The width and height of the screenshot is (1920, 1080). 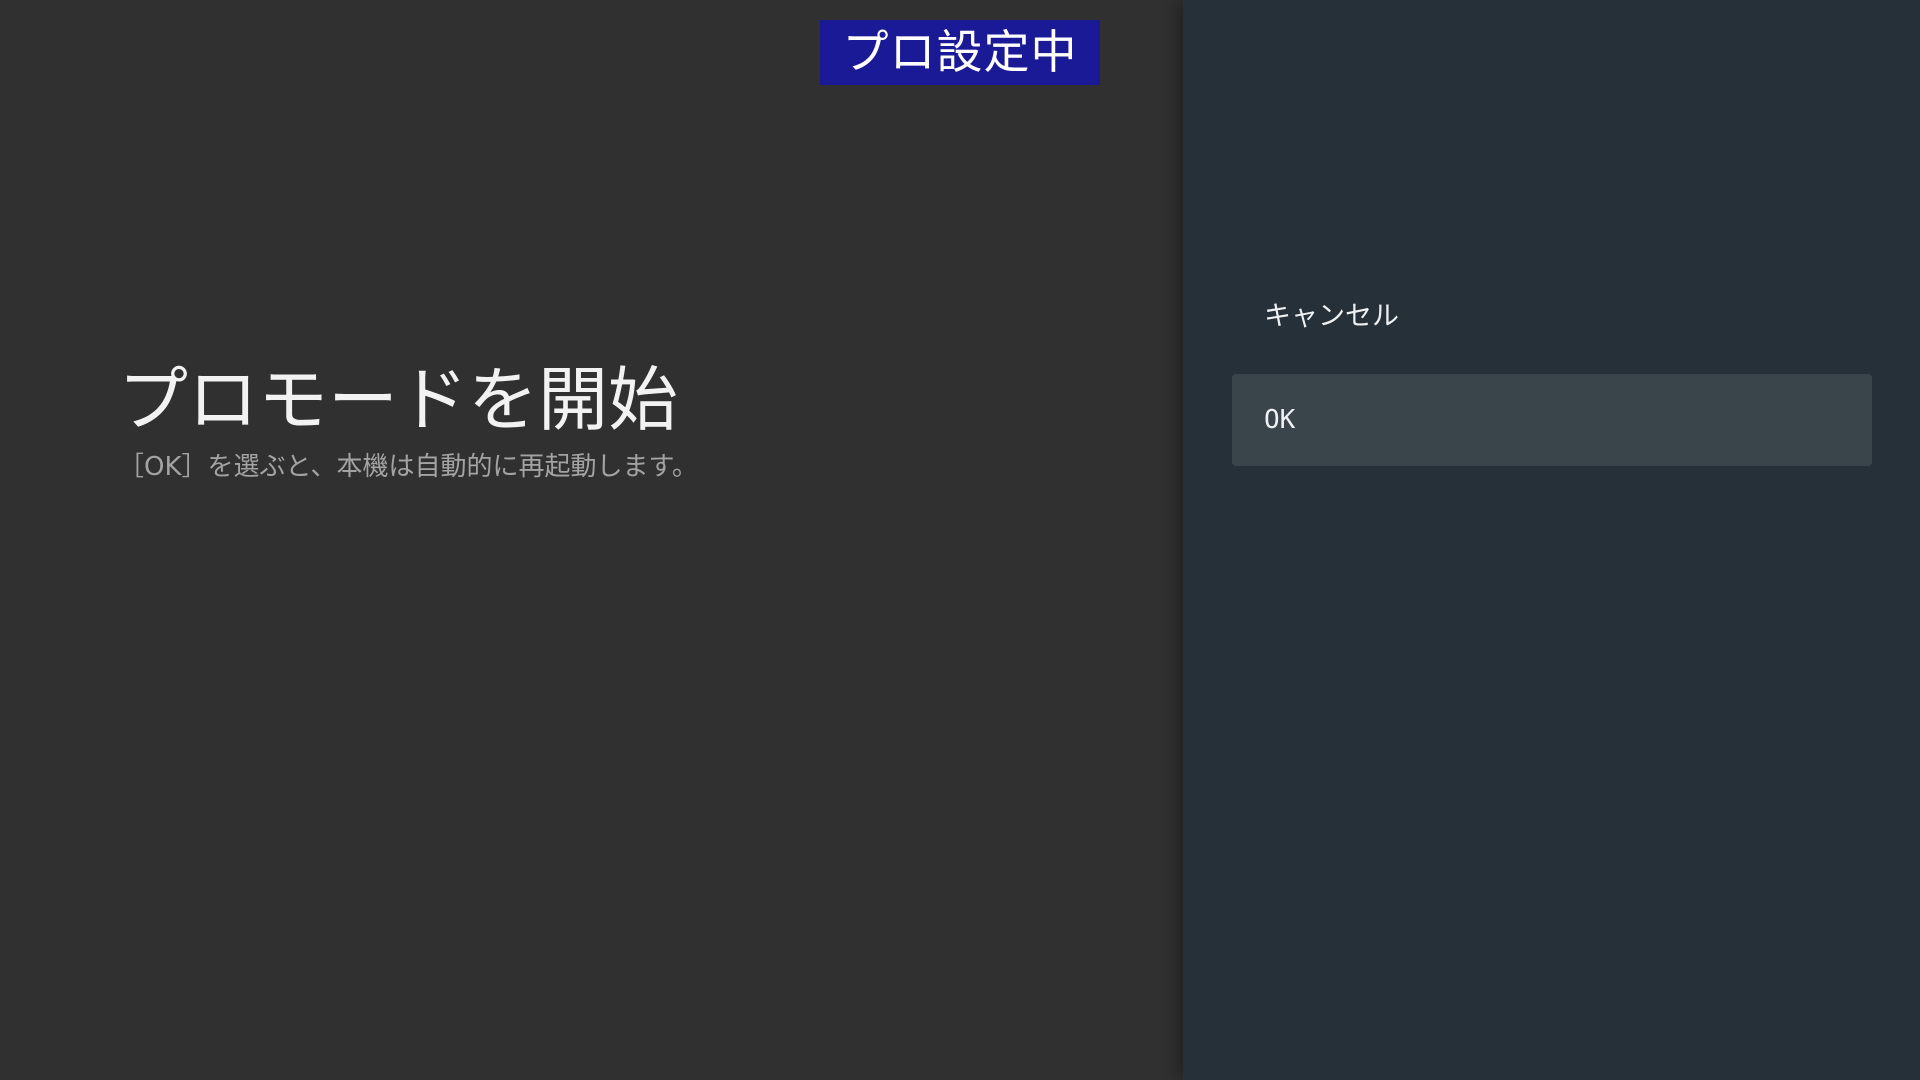 What do you see at coordinates (1280, 420) in the screenshot?
I see `ok-button-label: OK` at bounding box center [1280, 420].